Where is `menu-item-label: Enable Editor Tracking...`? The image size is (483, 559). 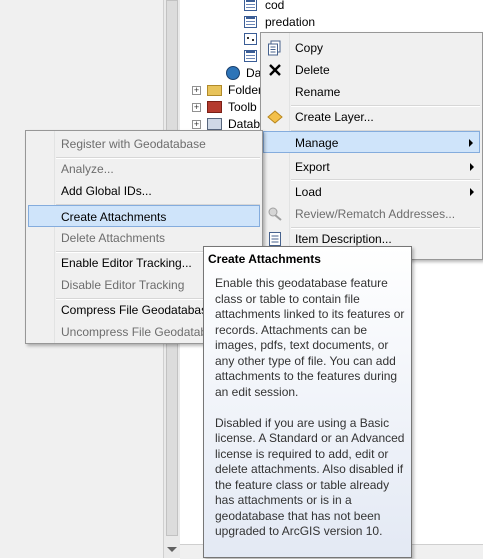
menu-item-label: Enable Editor Tracking... is located at coordinates (126, 263).